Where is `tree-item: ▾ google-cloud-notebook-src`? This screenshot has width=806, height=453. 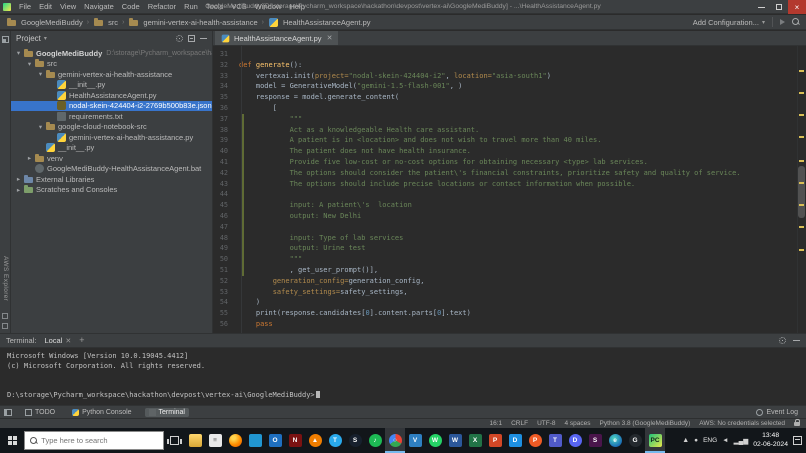 tree-item: ▾ google-cloud-notebook-src is located at coordinates (111, 127).